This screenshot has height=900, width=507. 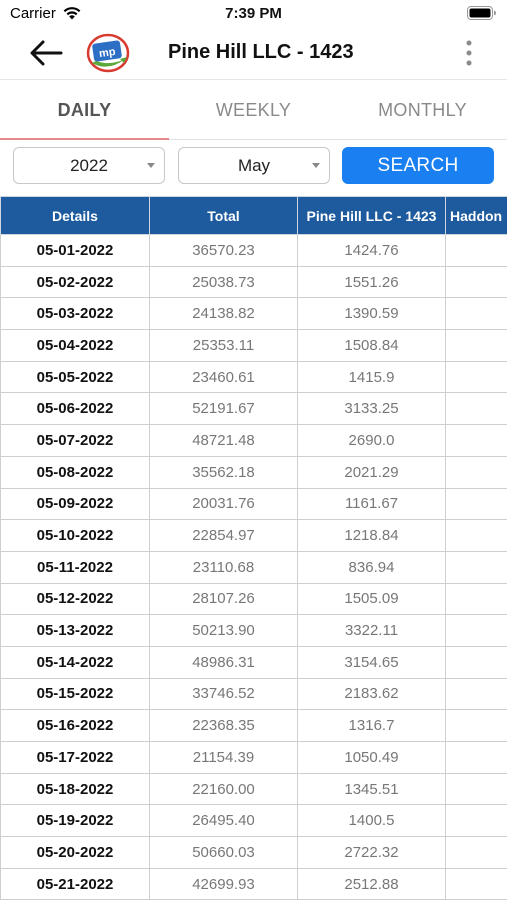 What do you see at coordinates (476, 599) in the screenshot?
I see `value-cell: 82` at bounding box center [476, 599].